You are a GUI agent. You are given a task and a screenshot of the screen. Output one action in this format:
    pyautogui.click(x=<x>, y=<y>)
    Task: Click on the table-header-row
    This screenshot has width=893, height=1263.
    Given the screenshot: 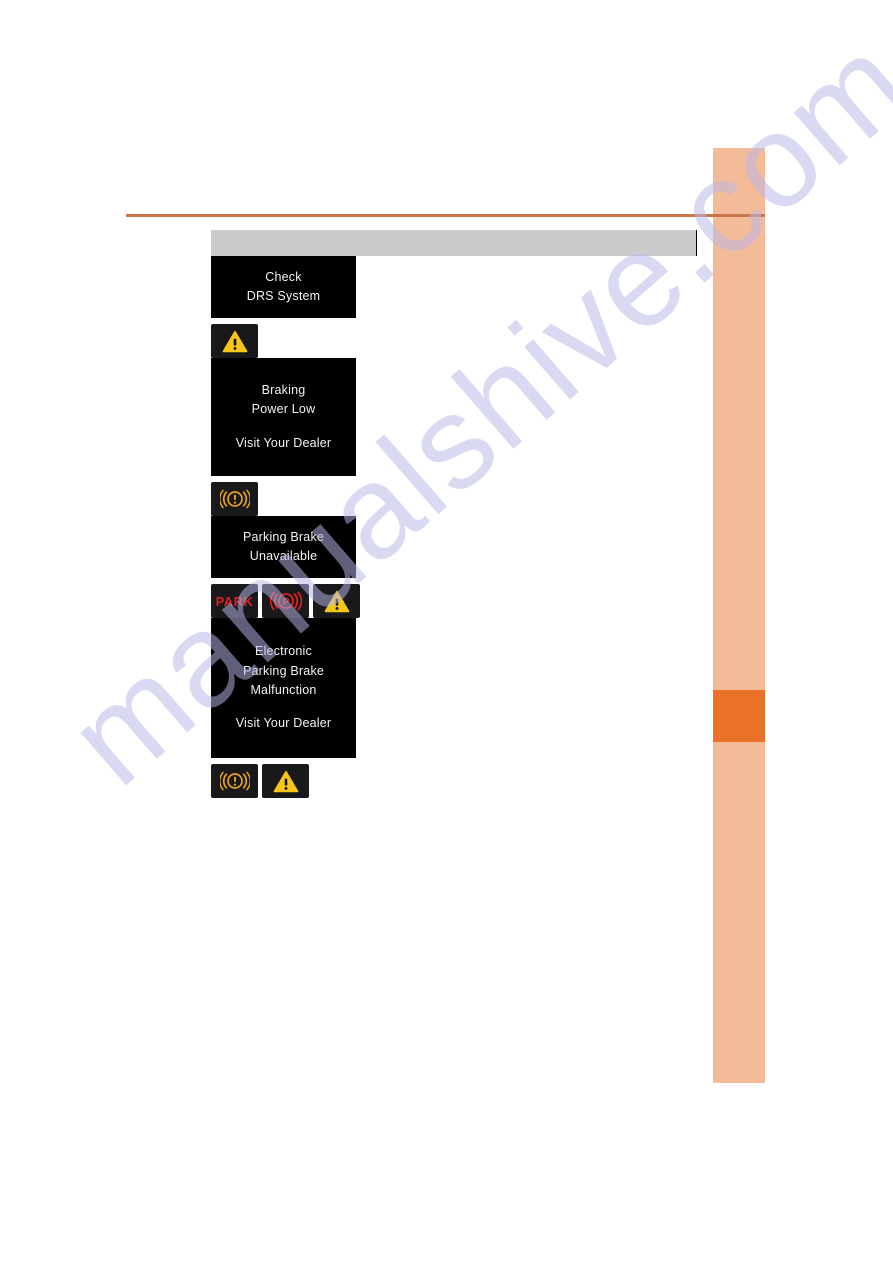 What is the action you would take?
    pyautogui.click(x=454, y=243)
    